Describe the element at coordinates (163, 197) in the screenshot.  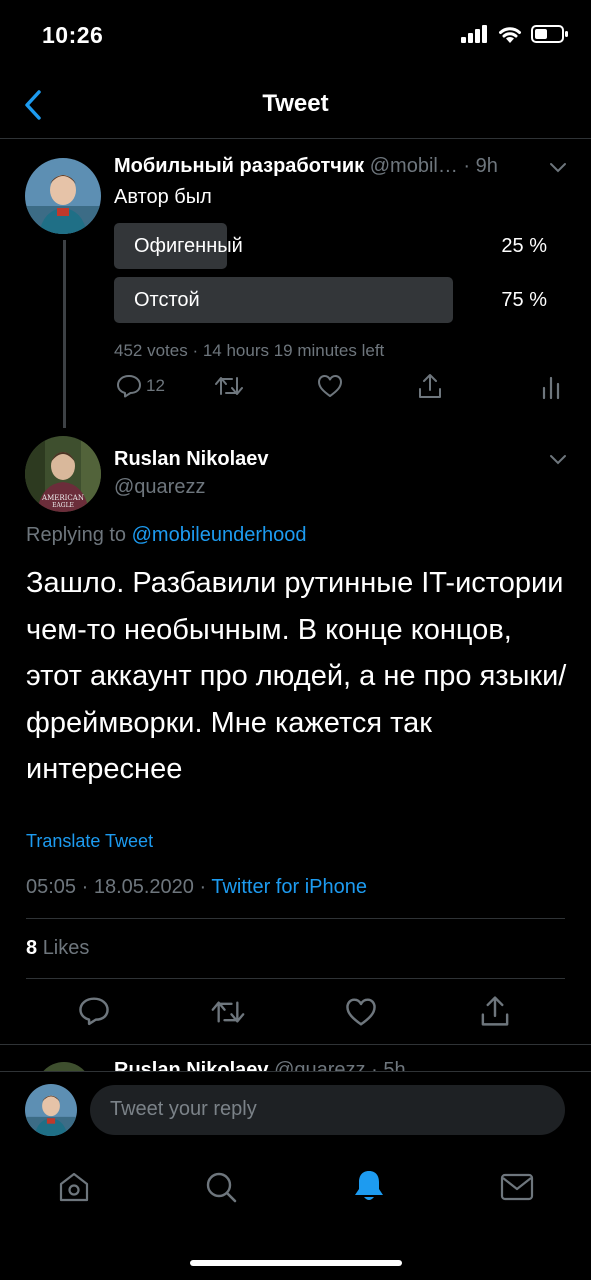
I see `parent-text: Автор был` at that location.